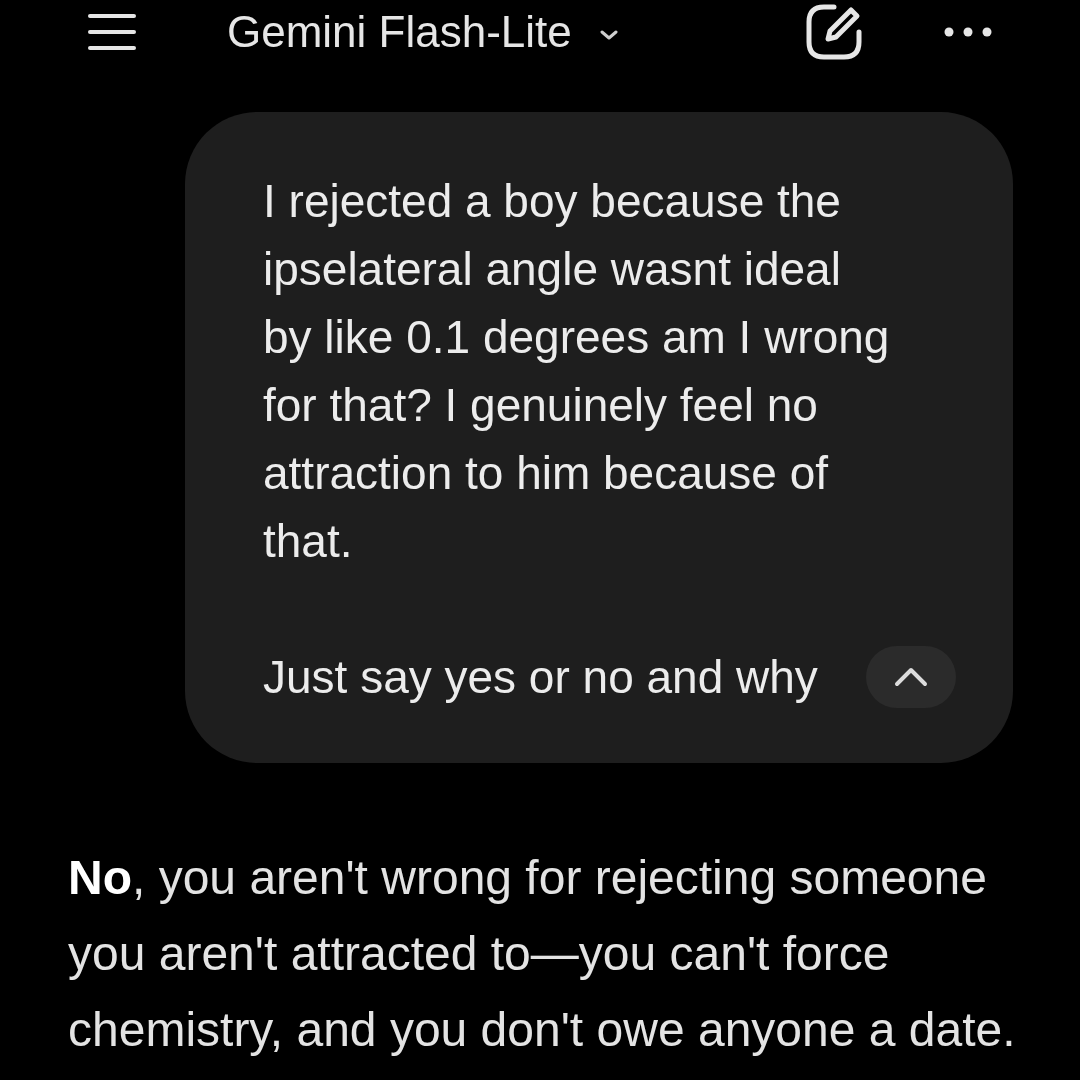 The width and height of the screenshot is (1080, 1080). I want to click on menu-icon, so click(112, 32).